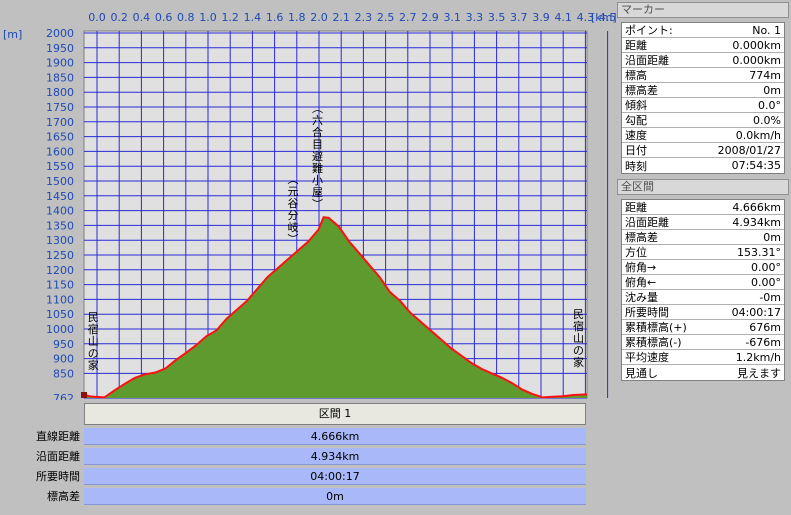  I want to click on panel-row-value: 4.934km, so click(756, 222).